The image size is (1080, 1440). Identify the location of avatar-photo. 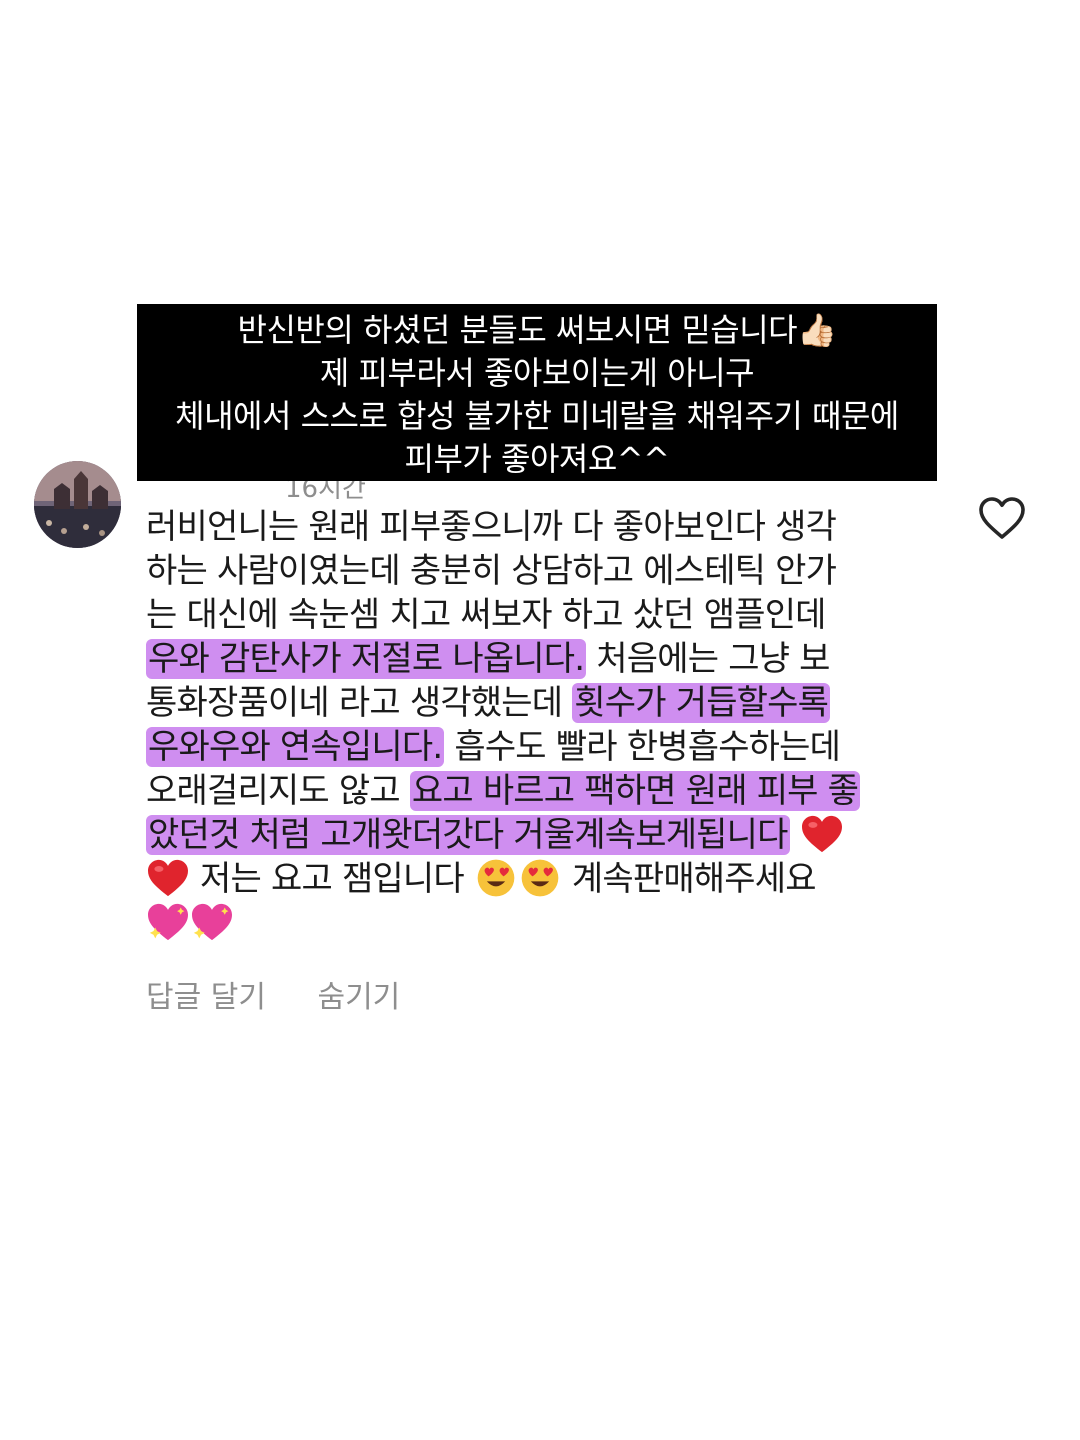
(77, 504).